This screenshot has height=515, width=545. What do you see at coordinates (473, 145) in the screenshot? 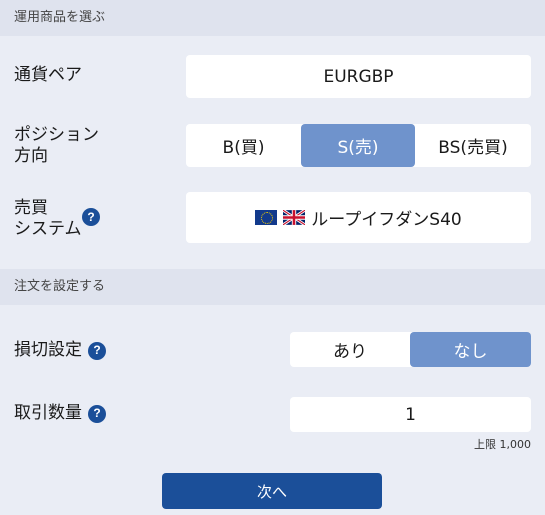
I see `direction-option-buy-sell: BS(売買)` at bounding box center [473, 145].